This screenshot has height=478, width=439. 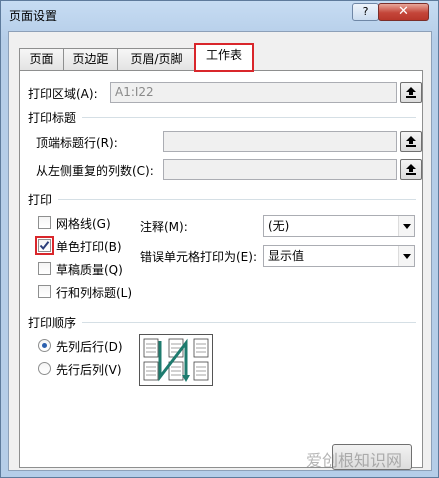 What do you see at coordinates (89, 270) in the screenshot?
I see `draft-quality-label: 草稿质量(Q)` at bounding box center [89, 270].